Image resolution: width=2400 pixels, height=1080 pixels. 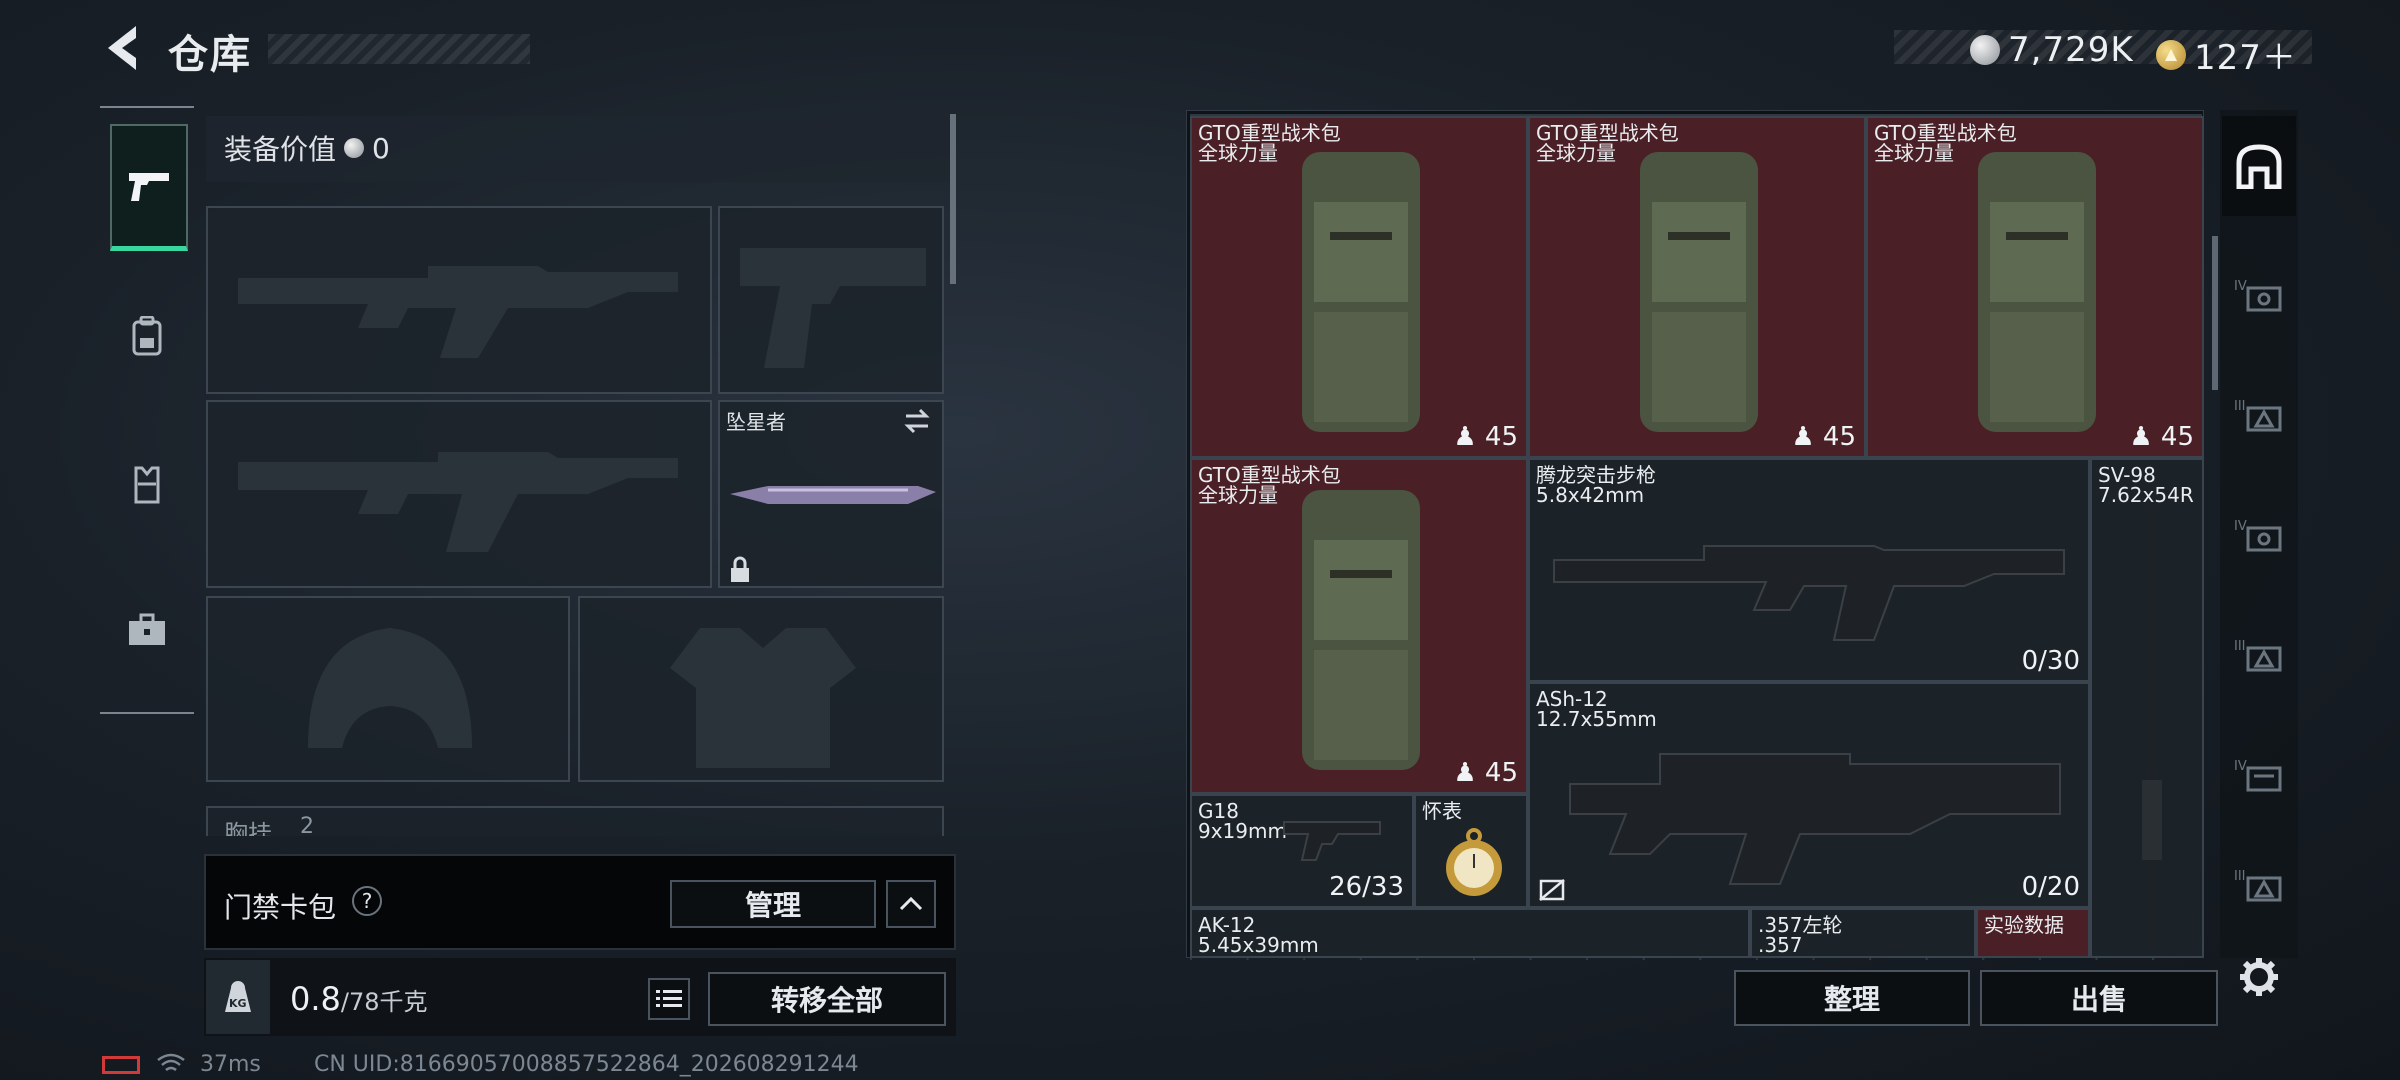 I want to click on storage-item-pocket-watch: 怀表, so click(x=1471, y=851).